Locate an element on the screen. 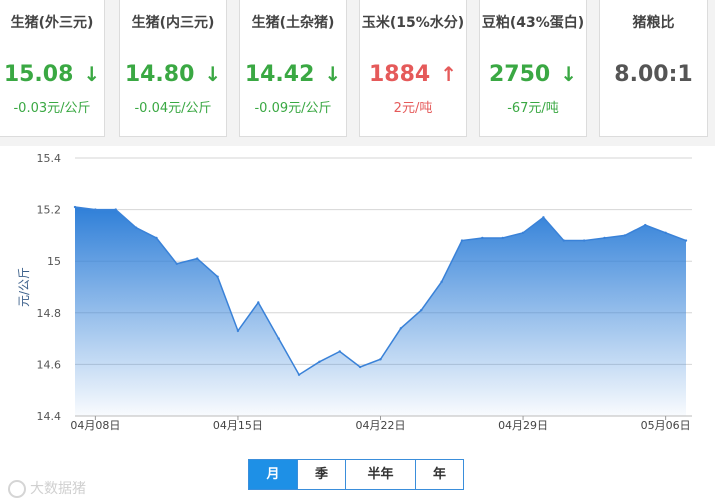 Image resolution: width=715 pixels, height=502 pixels. card-change: -67元/吨 is located at coordinates (533, 106).